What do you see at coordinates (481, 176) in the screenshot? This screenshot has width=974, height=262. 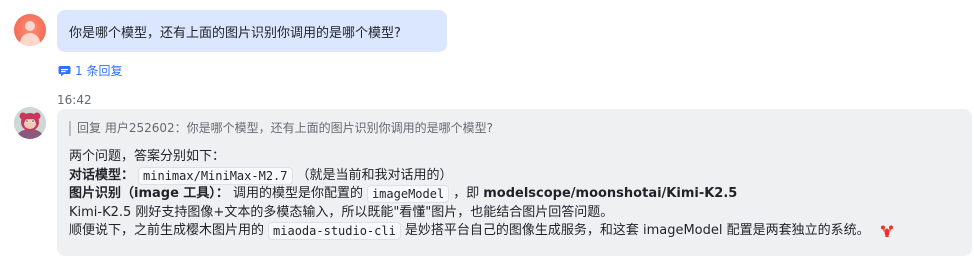 I see `chat-model-line: 对话模型： minimax/MiniMax-M2.7 （就是当前和我对话用的）` at bounding box center [481, 176].